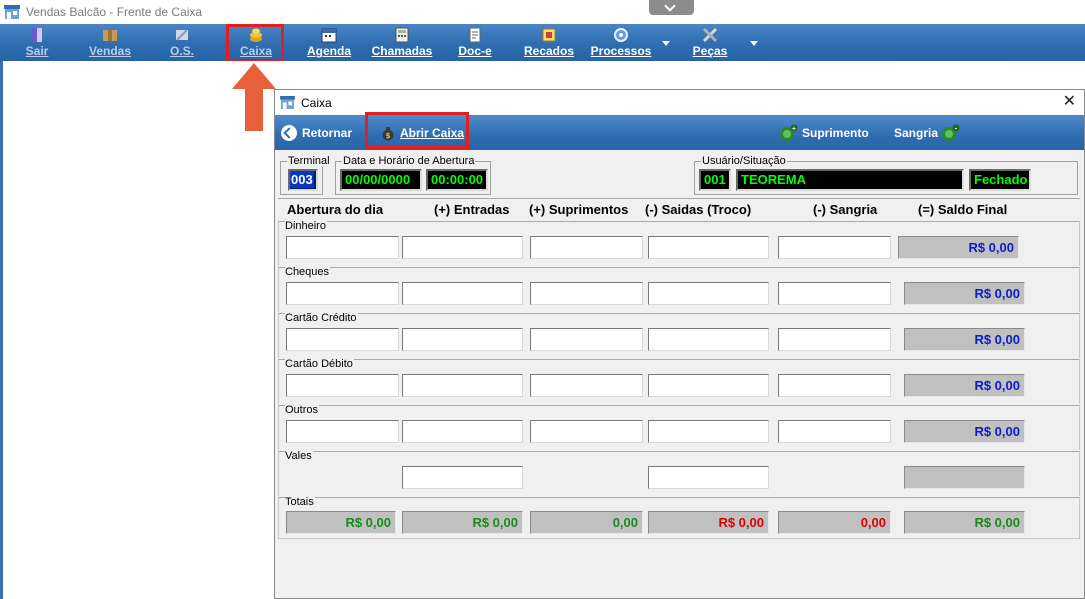 The width and height of the screenshot is (1085, 599). I want to click on credito-sangria-input, so click(834, 339).